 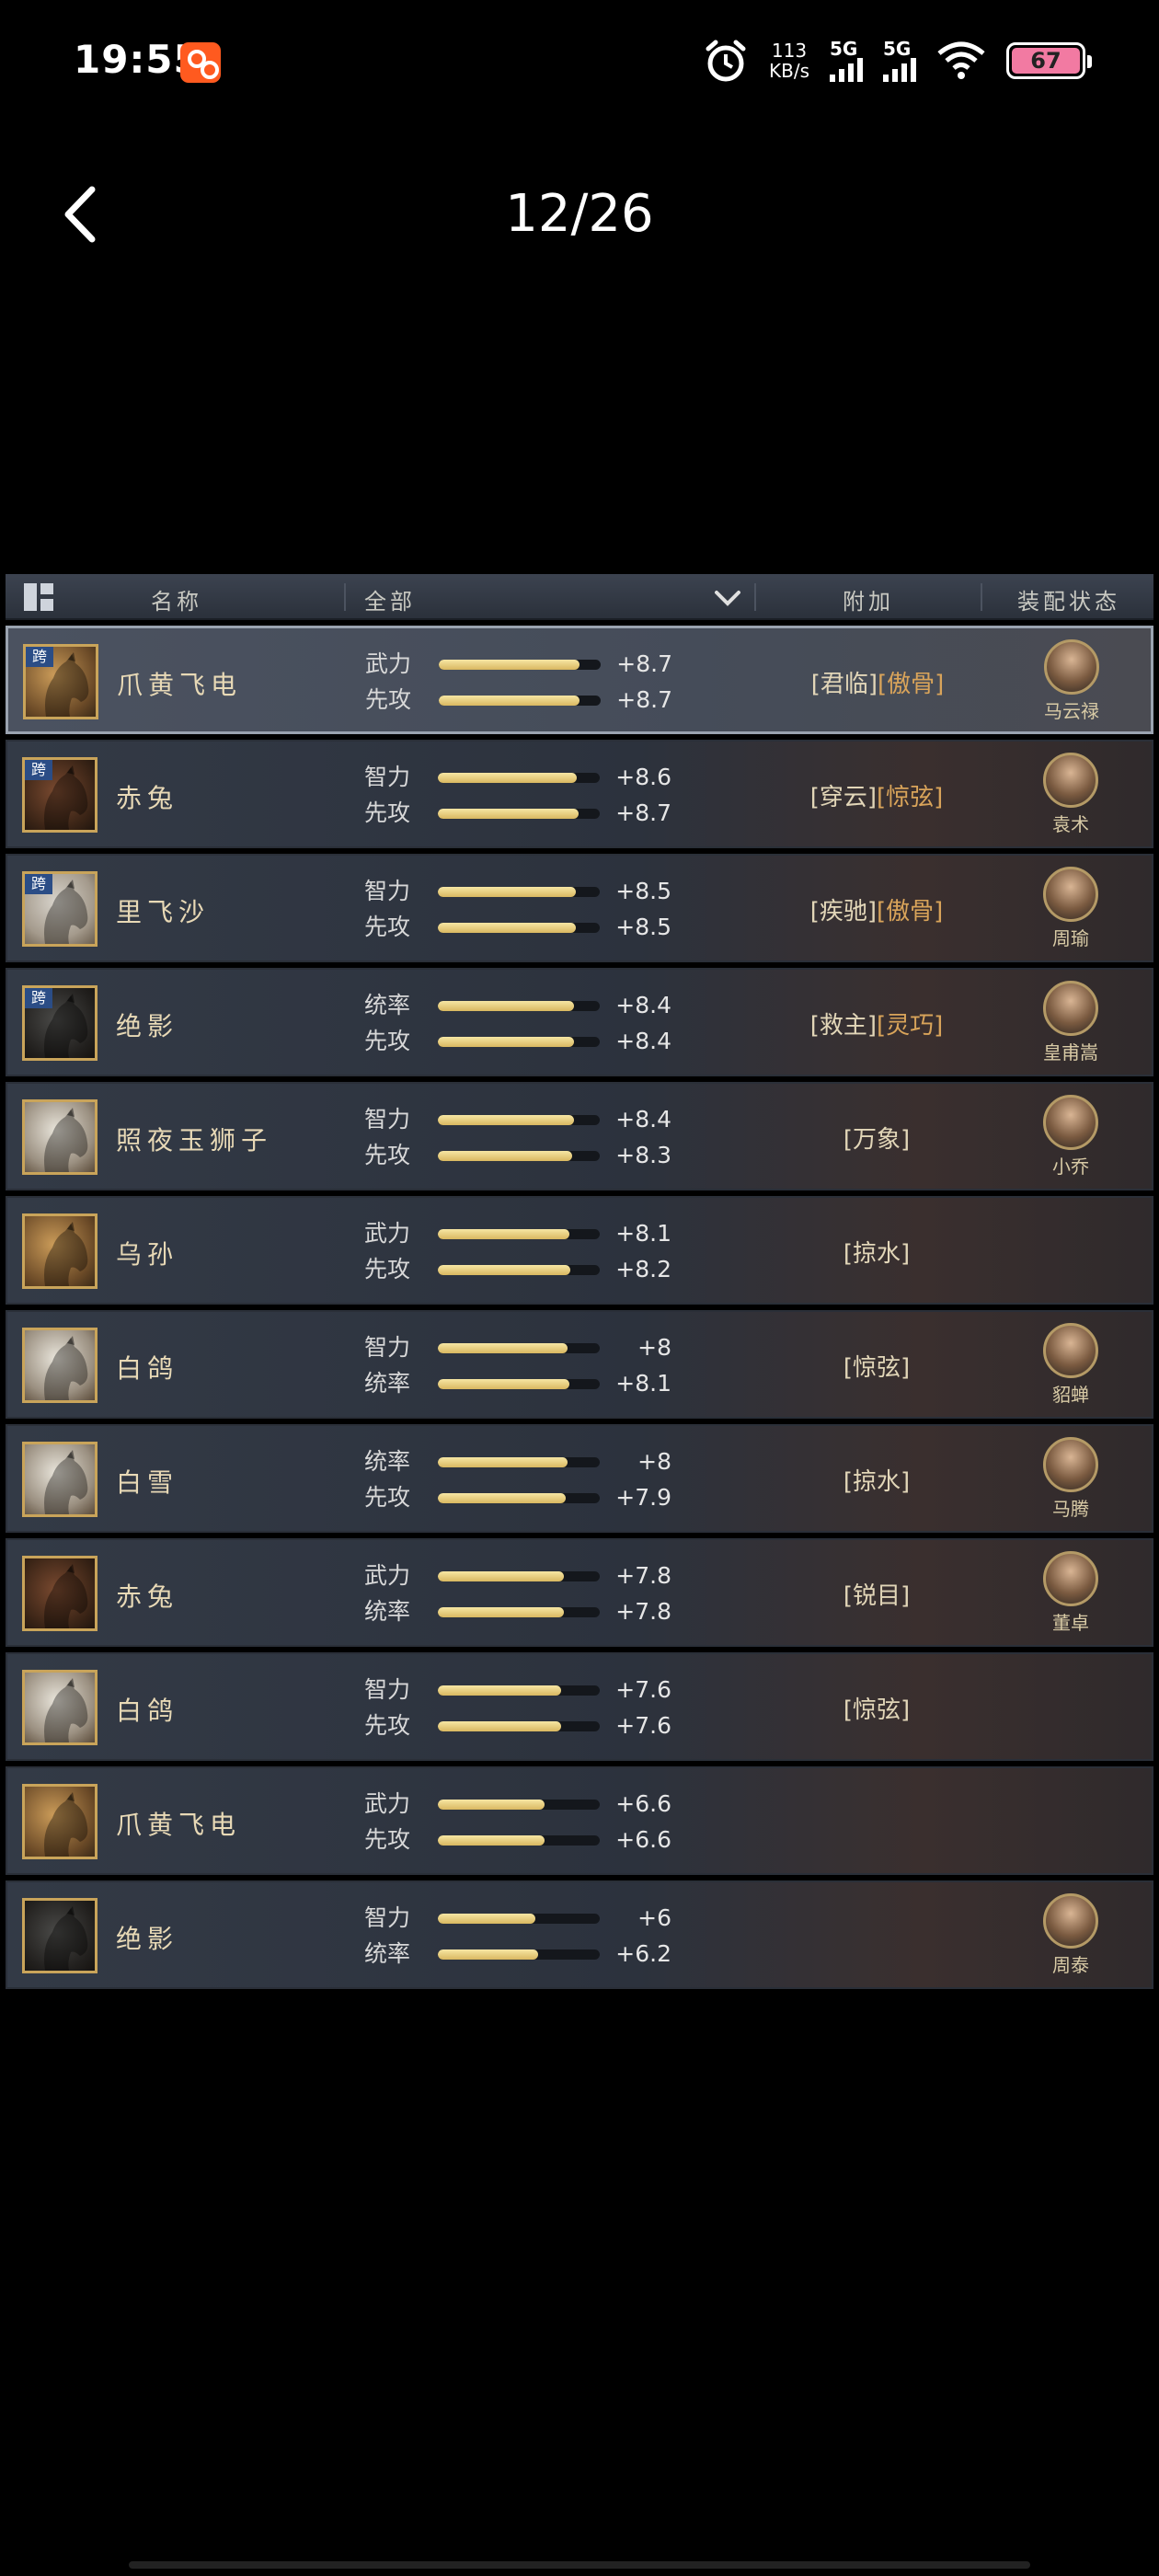 I want to click on equipped-general: 皇甫嵩, so click(x=1071, y=1022).